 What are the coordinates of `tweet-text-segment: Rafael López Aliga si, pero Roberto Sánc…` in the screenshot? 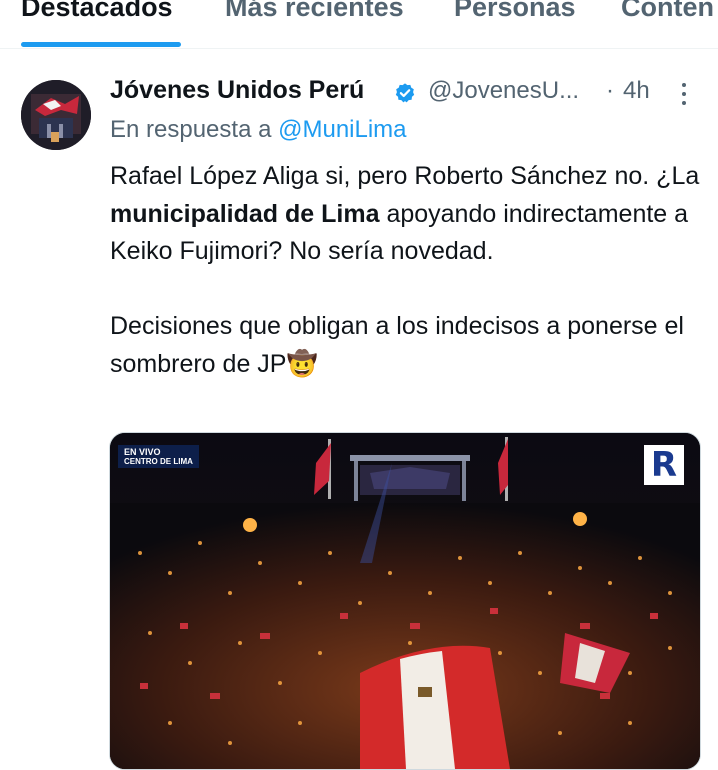 It's located at (405, 176).